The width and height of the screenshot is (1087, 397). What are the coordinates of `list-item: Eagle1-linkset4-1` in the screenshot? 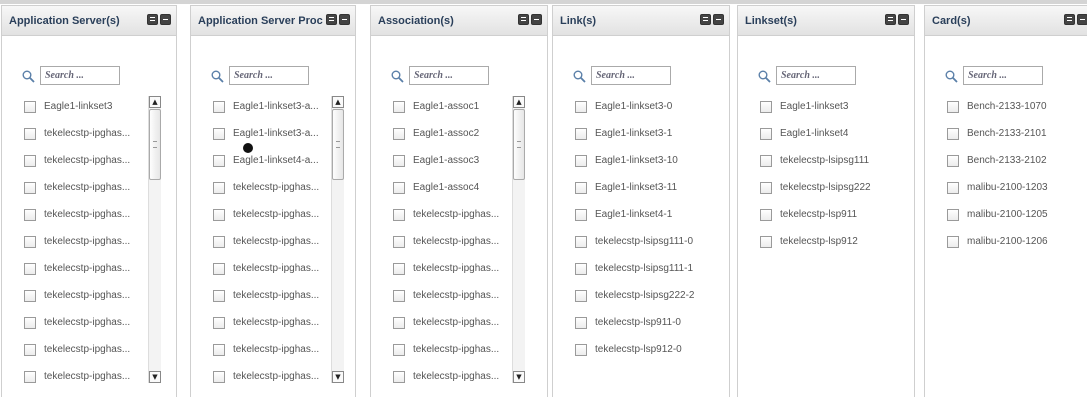 It's located at (635, 214).